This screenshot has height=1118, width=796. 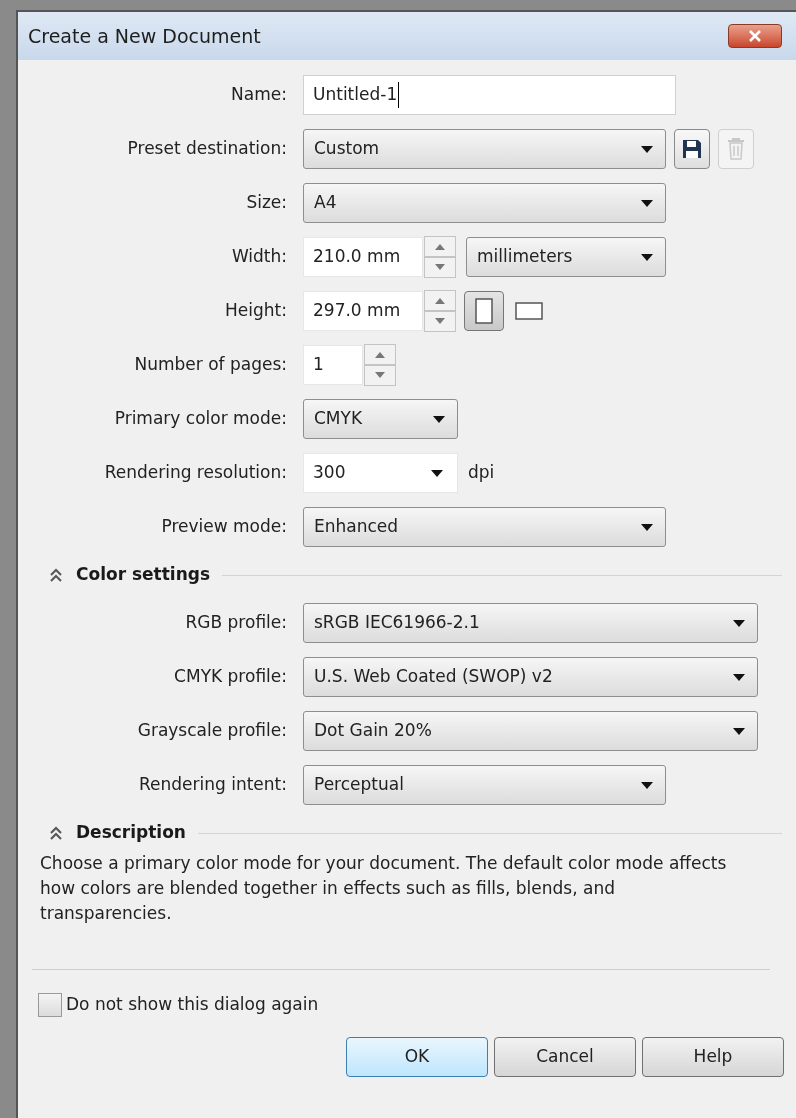 What do you see at coordinates (484, 527) in the screenshot?
I see `dropdown: Enhanced` at bounding box center [484, 527].